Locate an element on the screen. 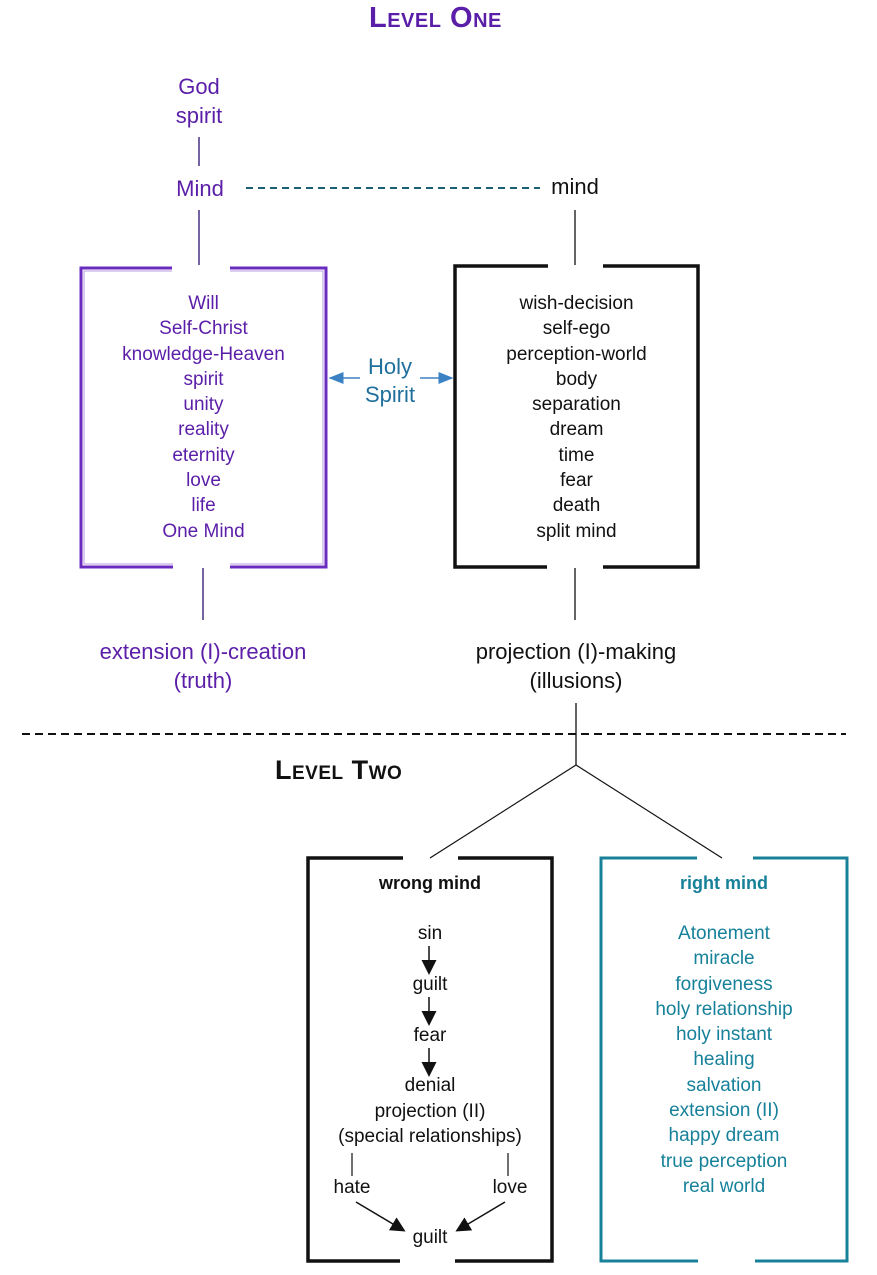 Image resolution: width=877 pixels, height=1275 pixels. spirit-label: spirit is located at coordinates (199, 115).